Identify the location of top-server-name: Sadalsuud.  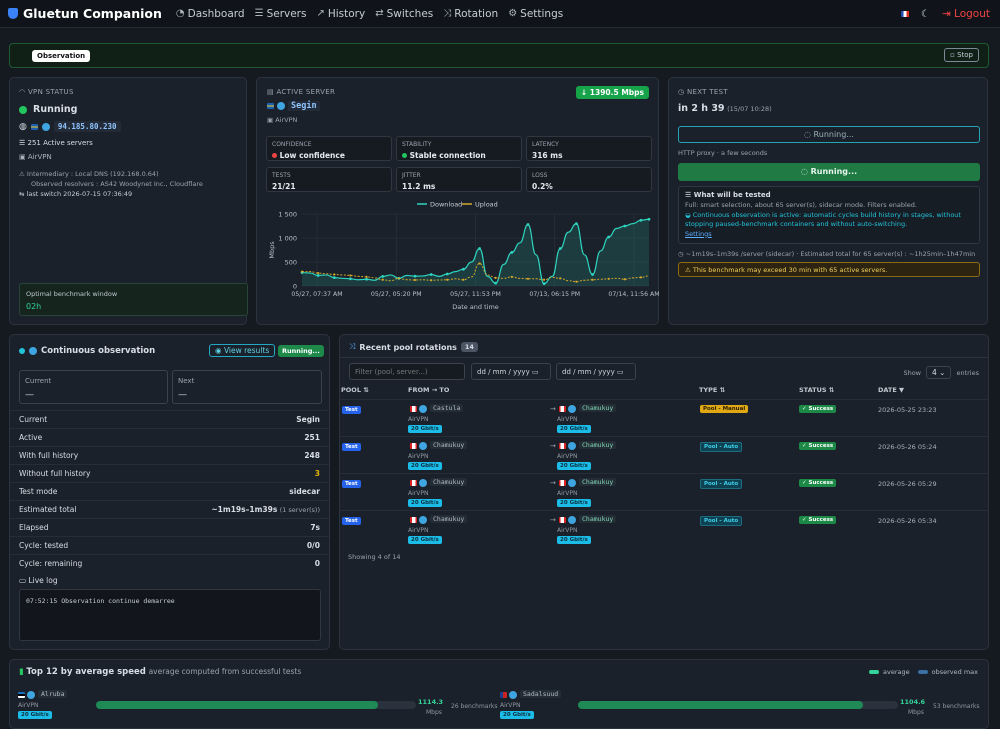
(541, 694).